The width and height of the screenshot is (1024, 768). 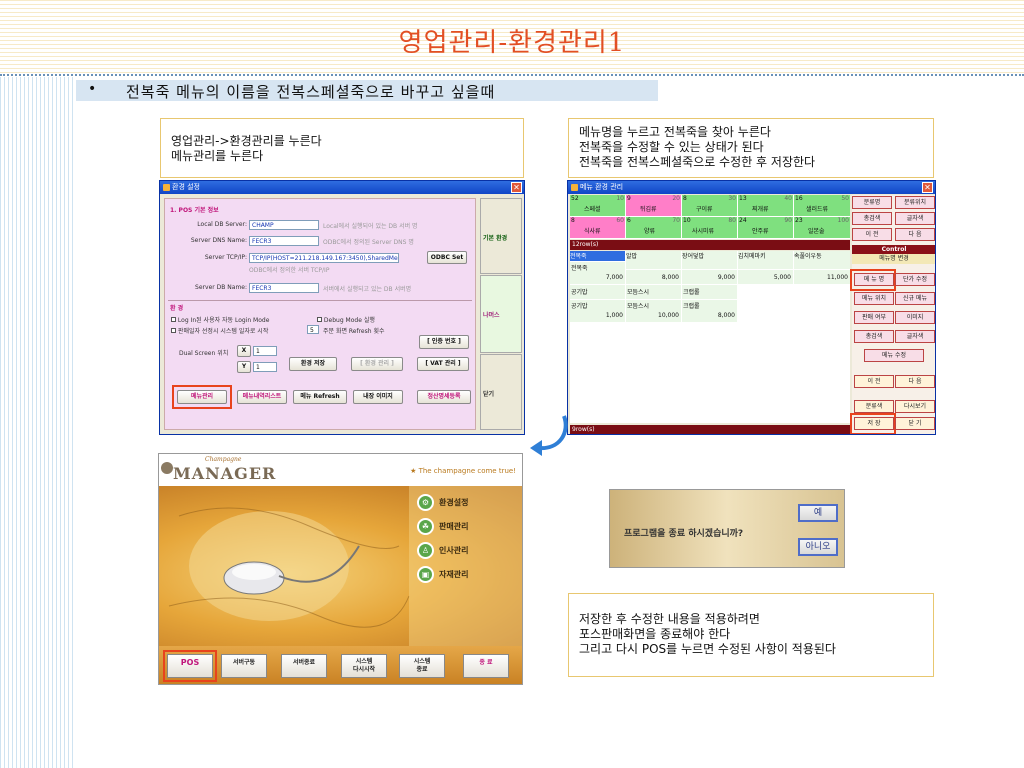 I want to click on menu-hr: ♙ 인사관리, so click(x=467, y=551).